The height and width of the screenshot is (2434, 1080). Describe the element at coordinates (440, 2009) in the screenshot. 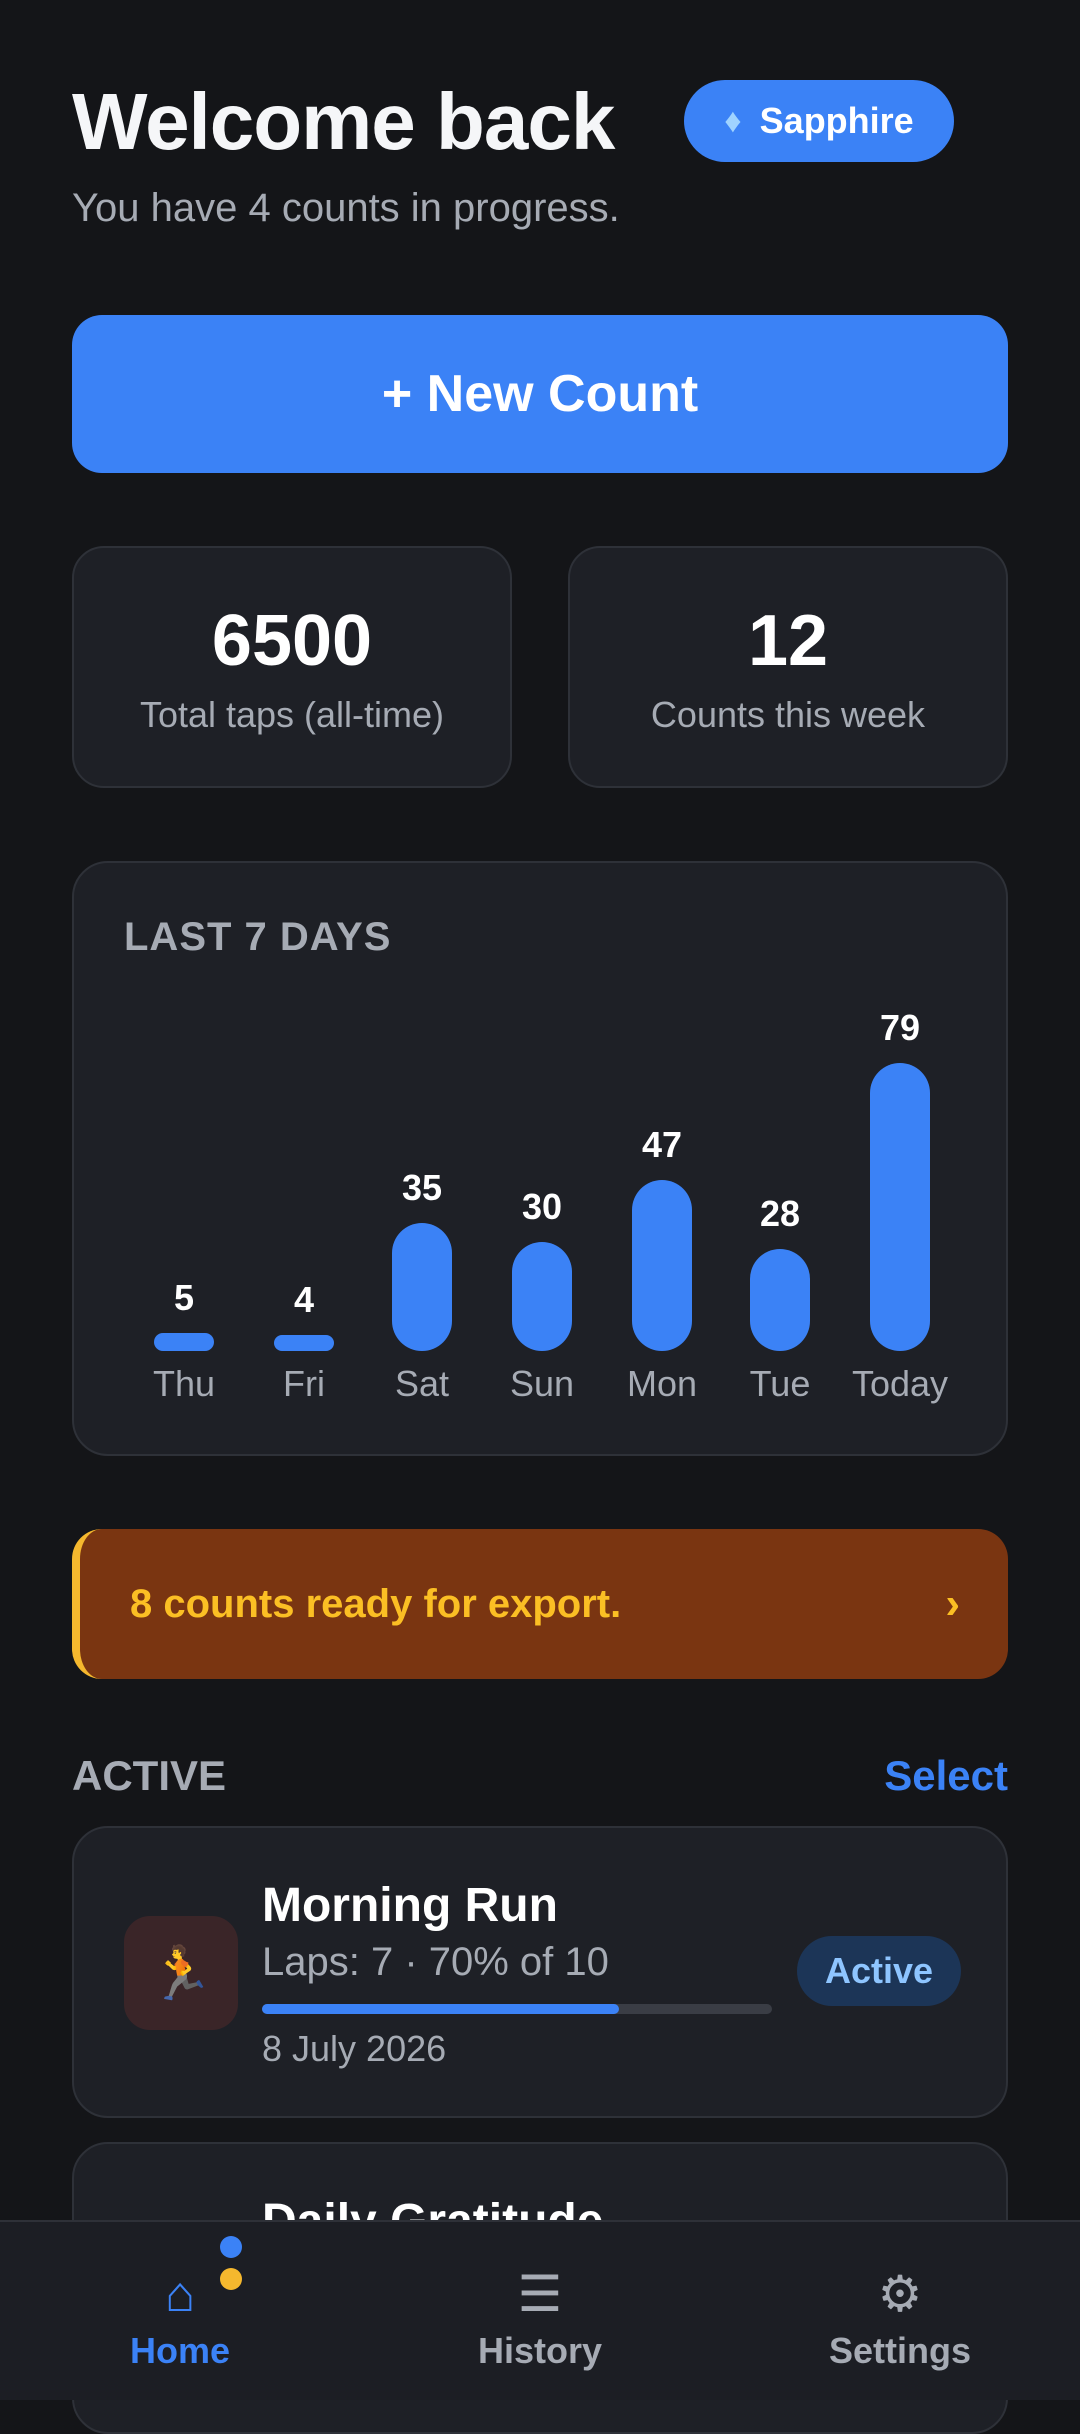

I see `progress-fill` at that location.